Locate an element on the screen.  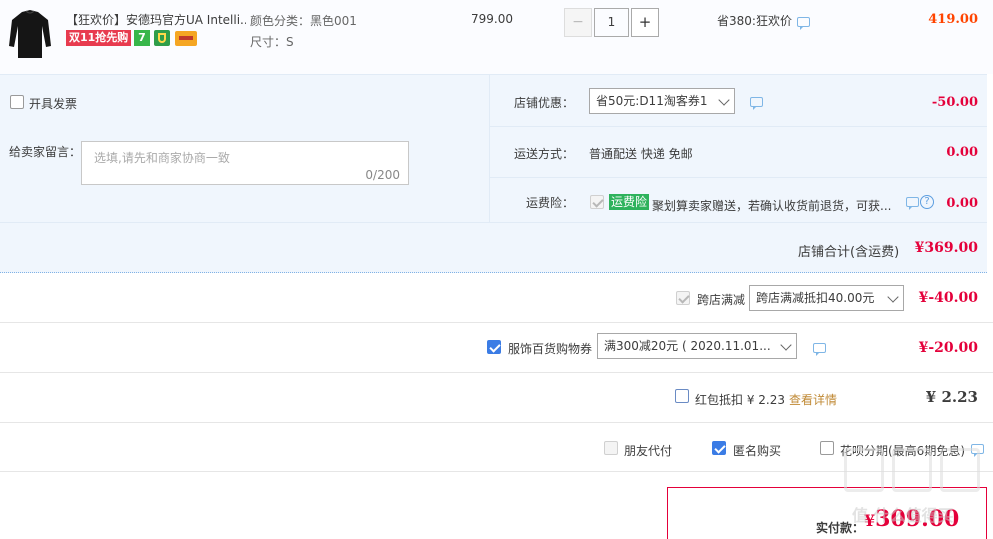
friend-pay-label: 朋友代付 is located at coordinates (648, 451).